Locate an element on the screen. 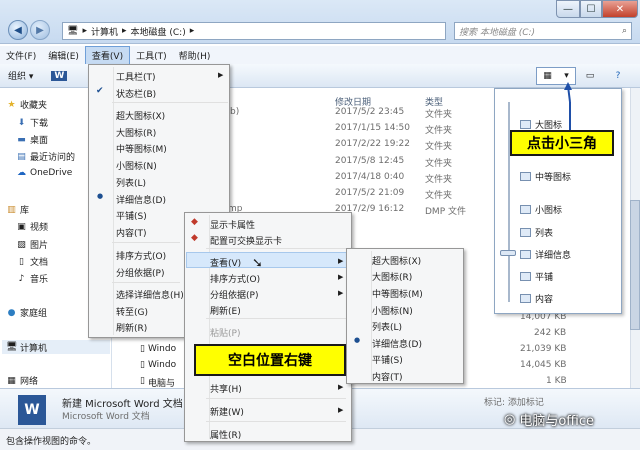 Image resolution: width=640 pixels, height=450 pixels. size-cell: 21,039 KB is located at coordinates (543, 349).